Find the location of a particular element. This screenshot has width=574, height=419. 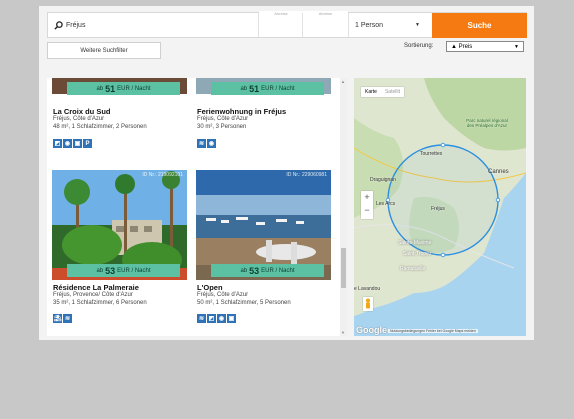

street-view-pegman-icon is located at coordinates (368, 304).